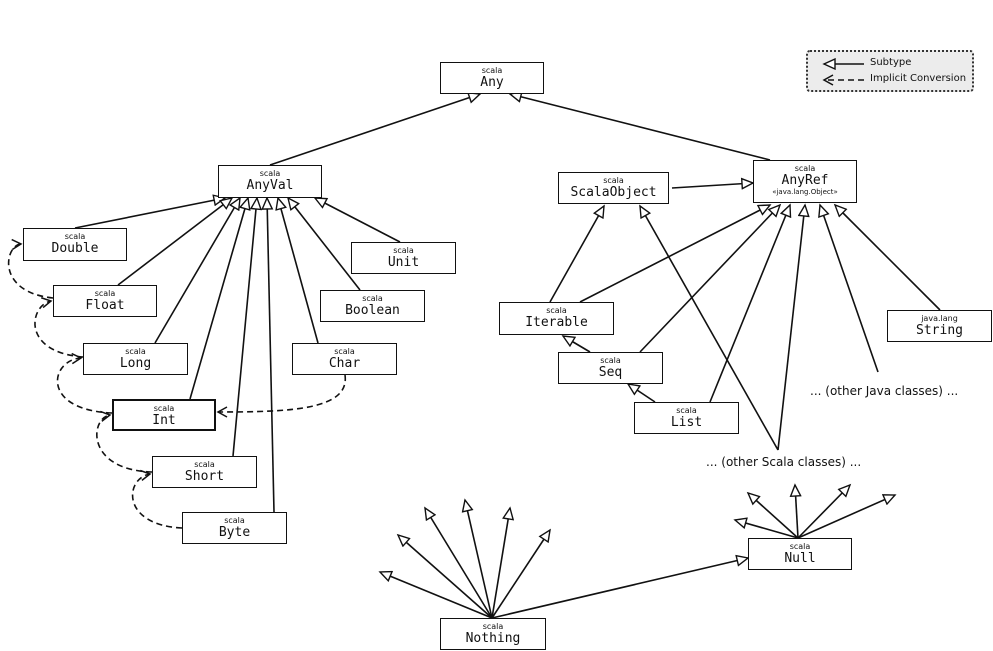 The image size is (993, 651). I want to click on type-box-unit: scala Unit, so click(403, 258).